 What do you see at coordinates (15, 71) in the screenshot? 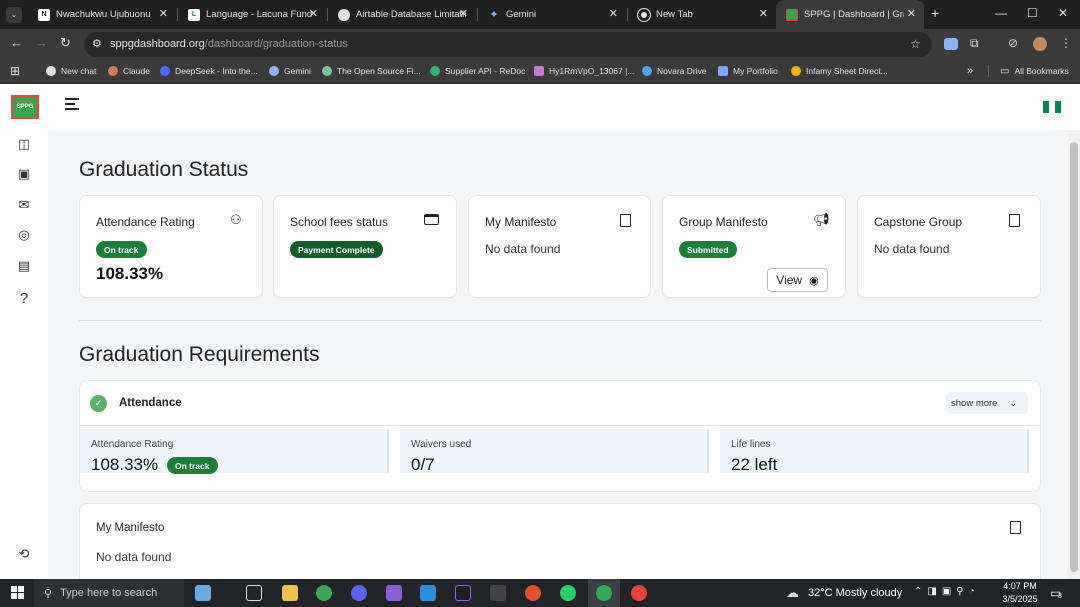
I see `apps-grid-icon: ⊞` at bounding box center [15, 71].